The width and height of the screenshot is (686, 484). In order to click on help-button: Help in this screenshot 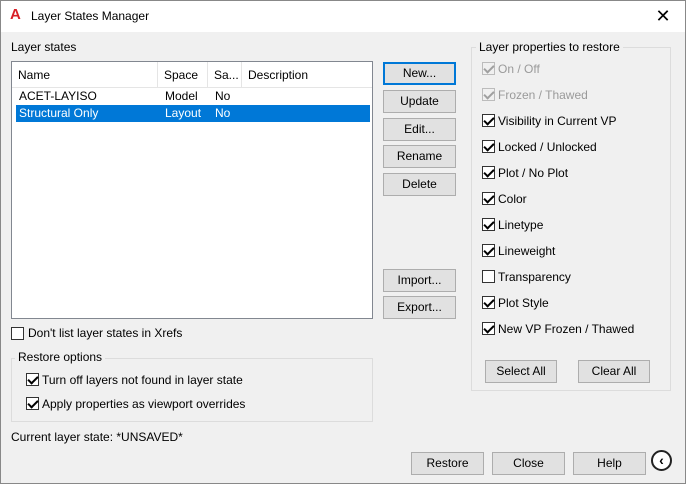, I will do `click(609, 463)`.